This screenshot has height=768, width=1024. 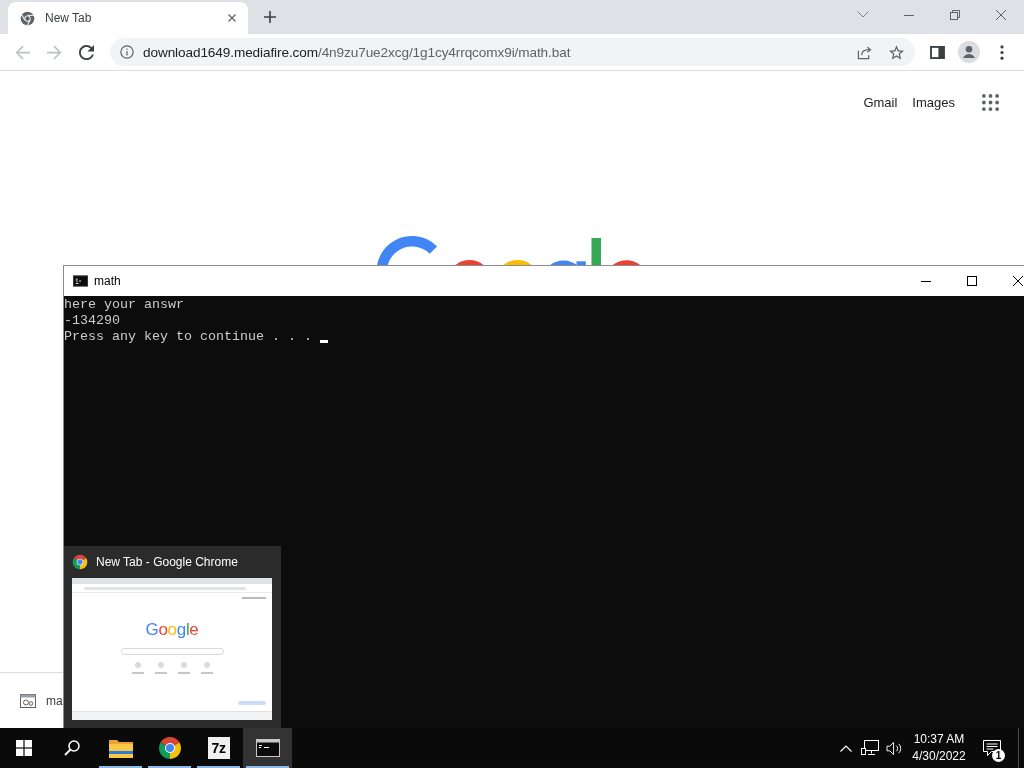 I want to click on search-icon, so click(x=72, y=748).